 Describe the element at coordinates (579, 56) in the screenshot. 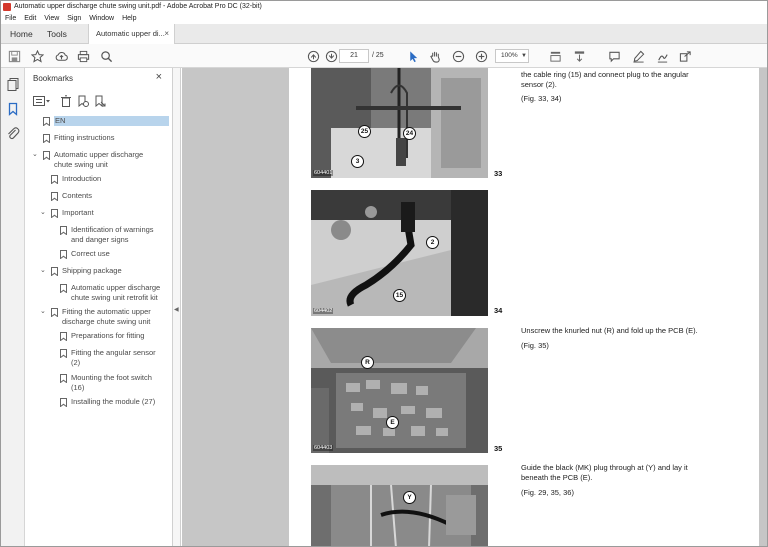

I see `fit-page-icon` at that location.